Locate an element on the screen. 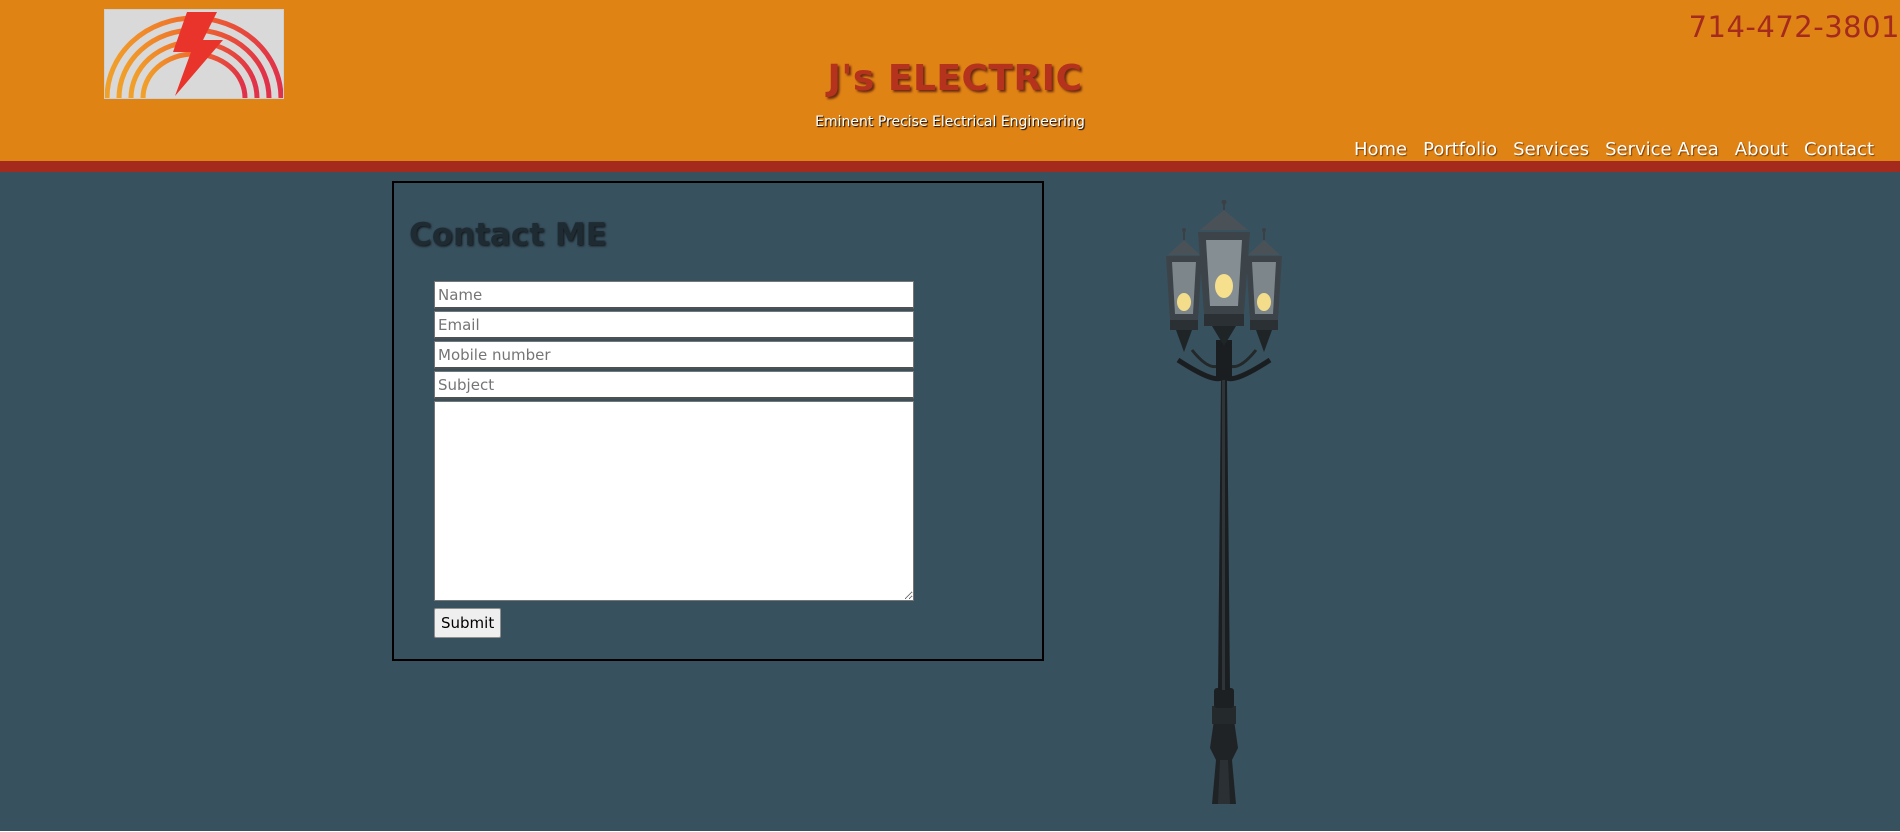  mobile-input is located at coordinates (674, 355).